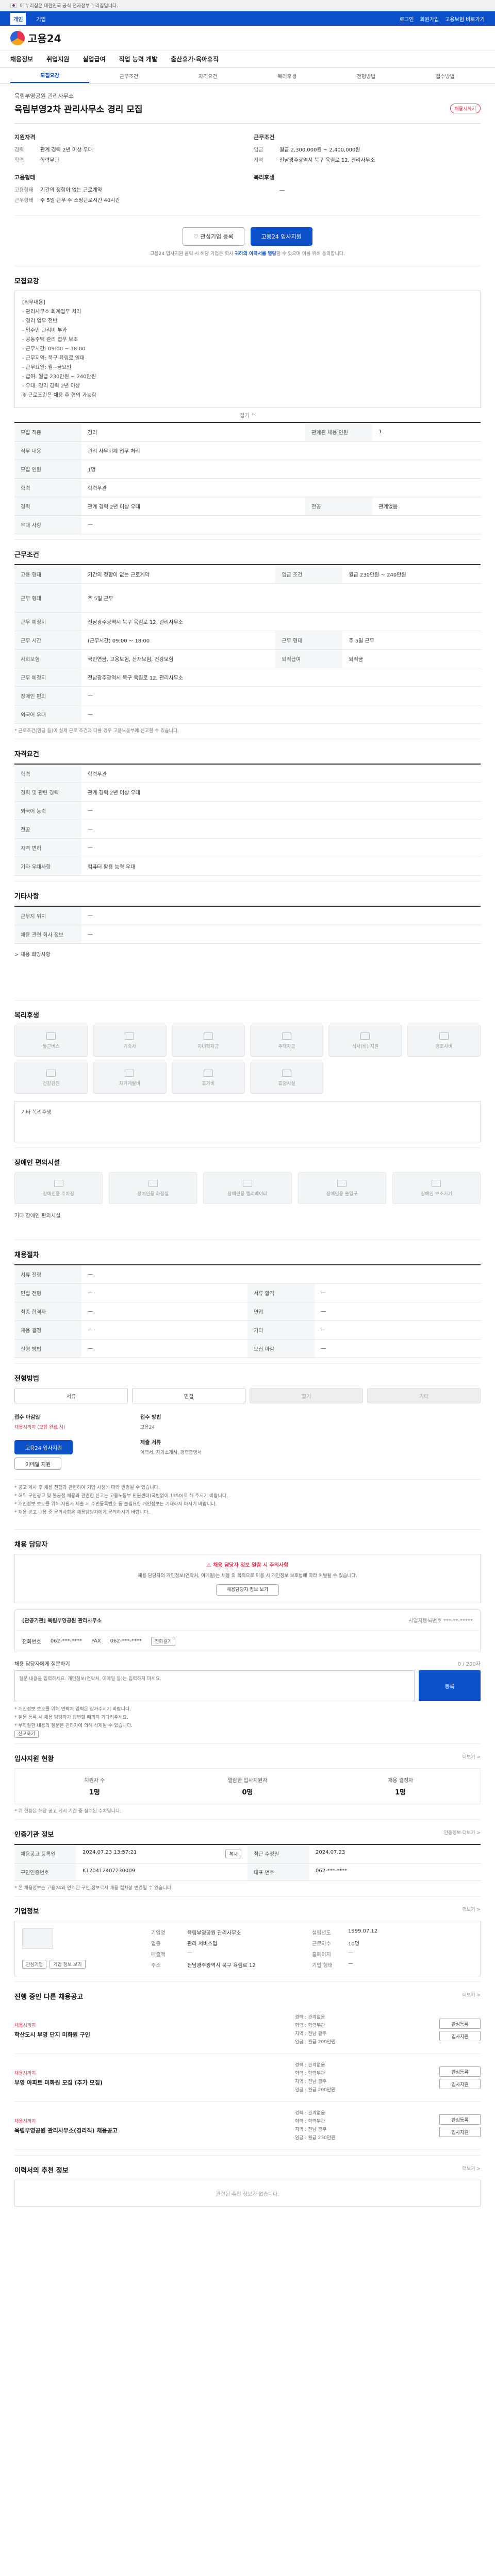 The height and width of the screenshot is (2576, 495). What do you see at coordinates (247, 524) in the screenshot?
I see `table-row: 우대 사항 —` at bounding box center [247, 524].